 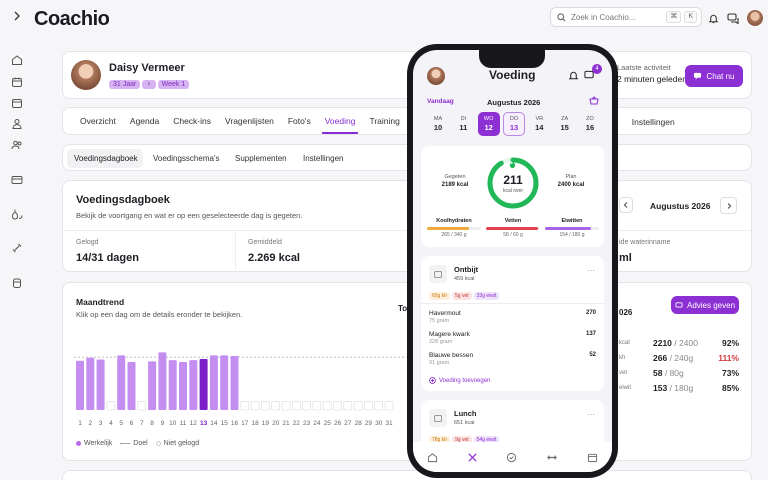 What do you see at coordinates (107, 258) in the screenshot?
I see `logged-value: 14/31 dagen` at bounding box center [107, 258].